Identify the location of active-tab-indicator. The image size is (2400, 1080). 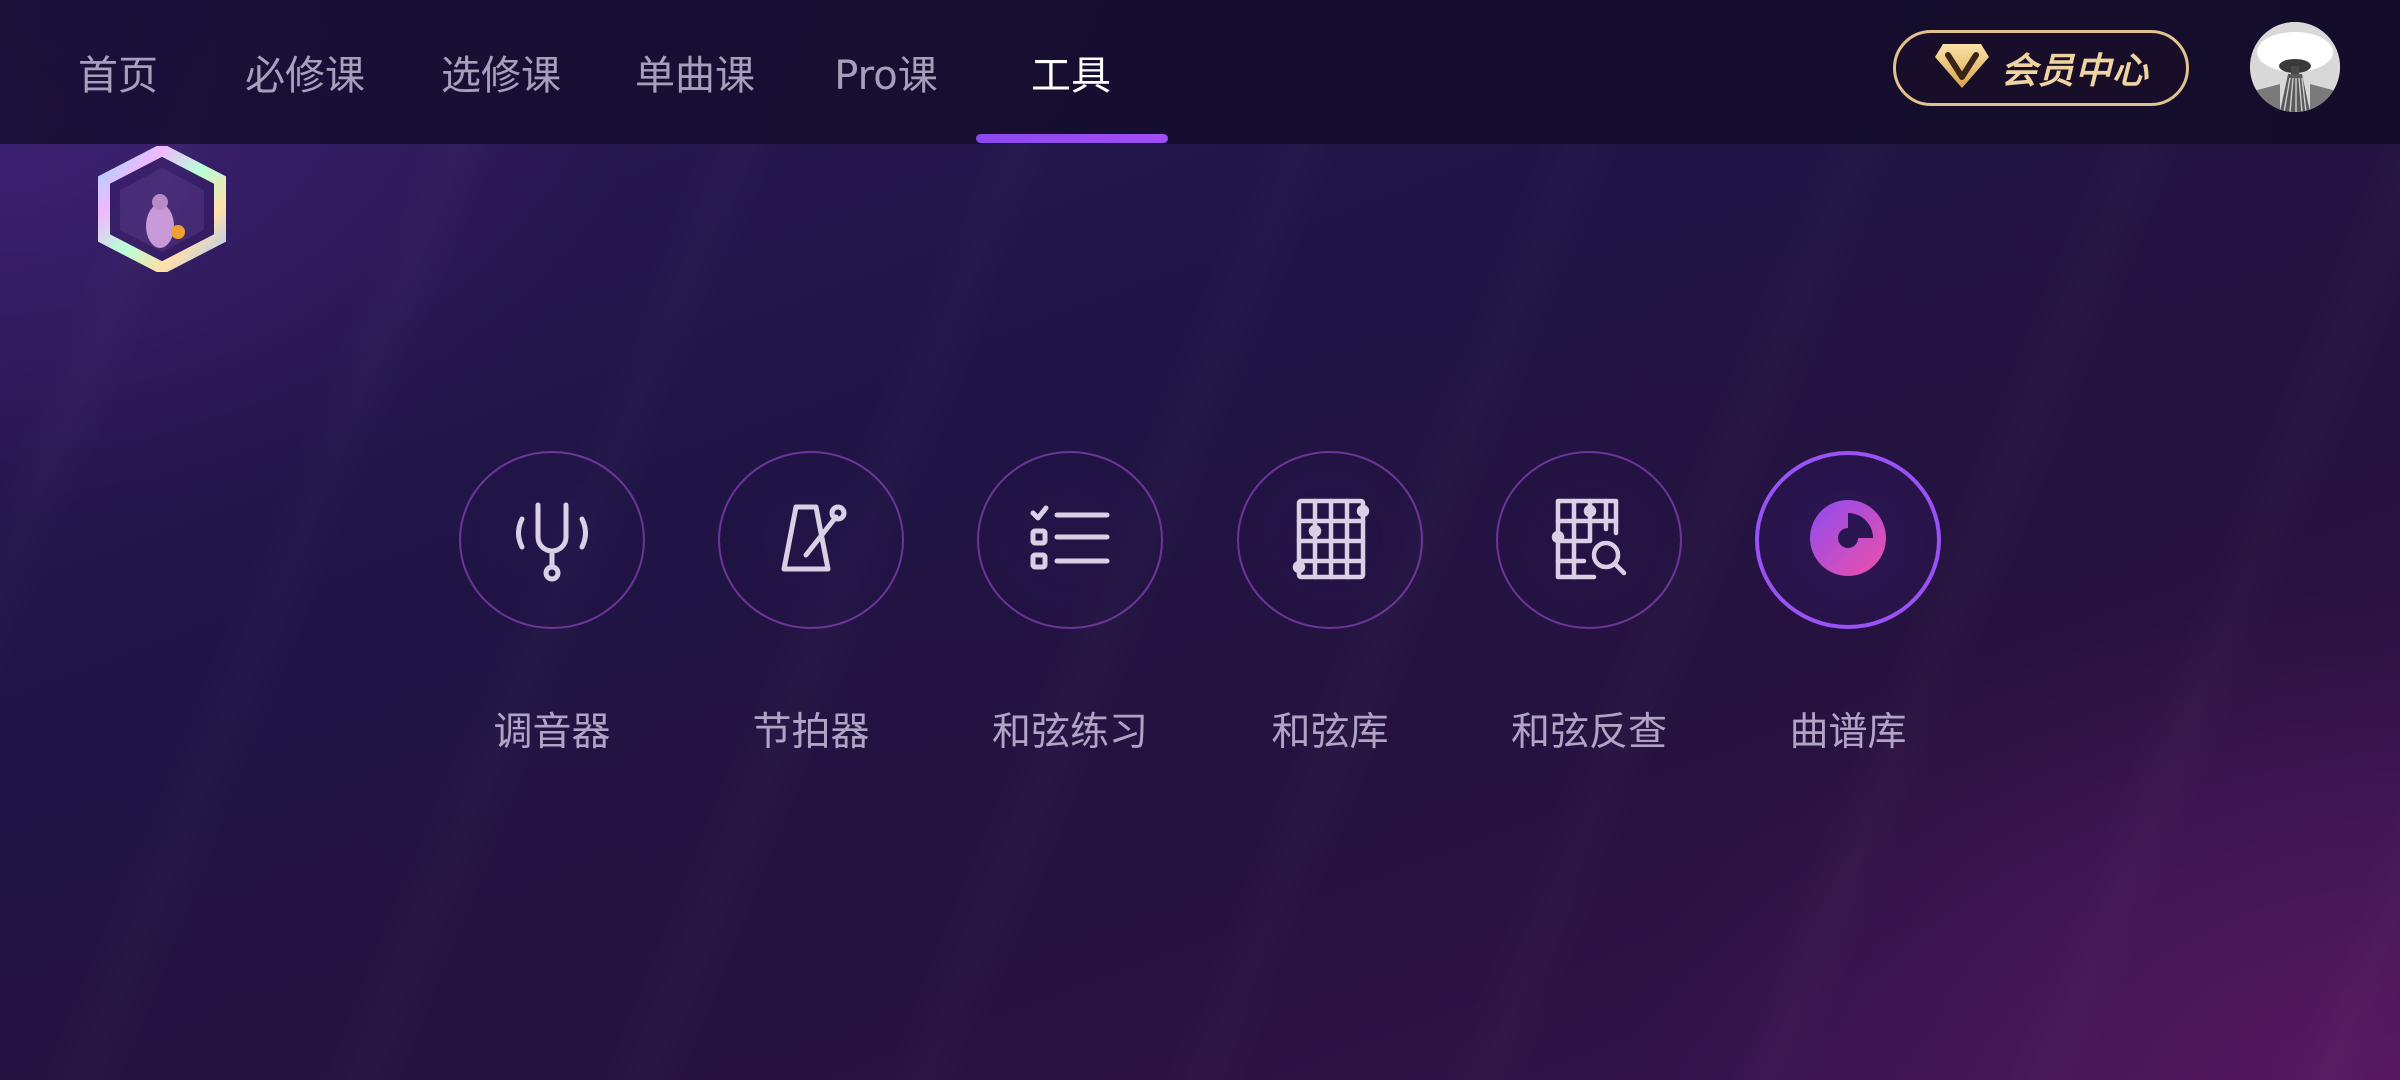
(1072, 138).